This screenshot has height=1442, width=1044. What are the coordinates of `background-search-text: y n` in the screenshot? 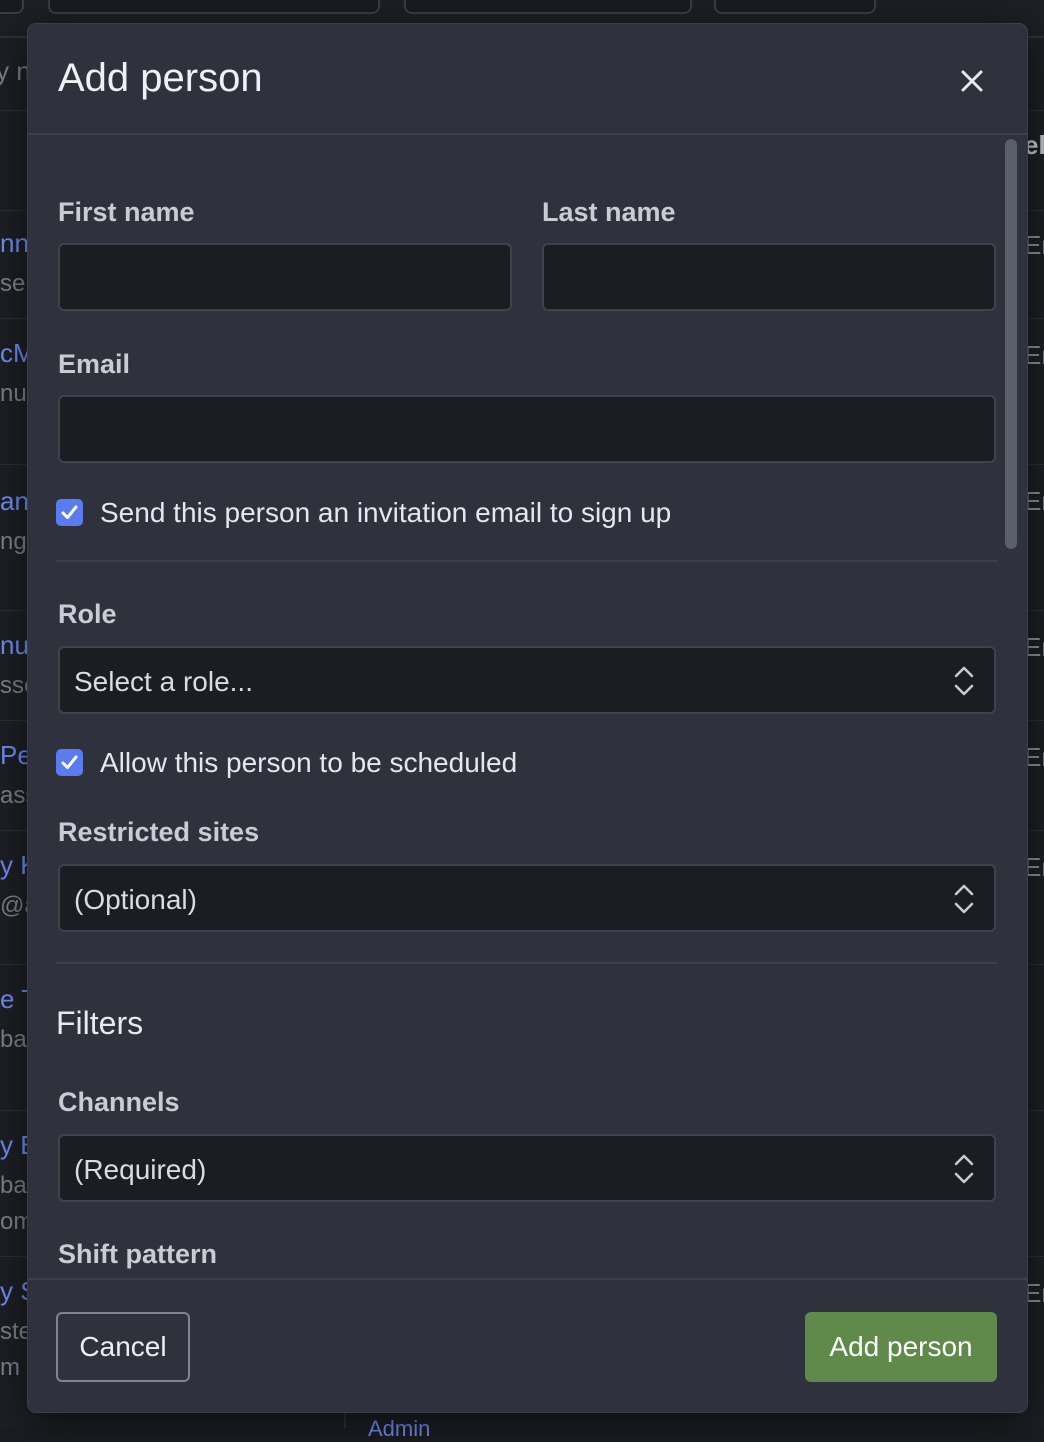 It's located at (15, 71).